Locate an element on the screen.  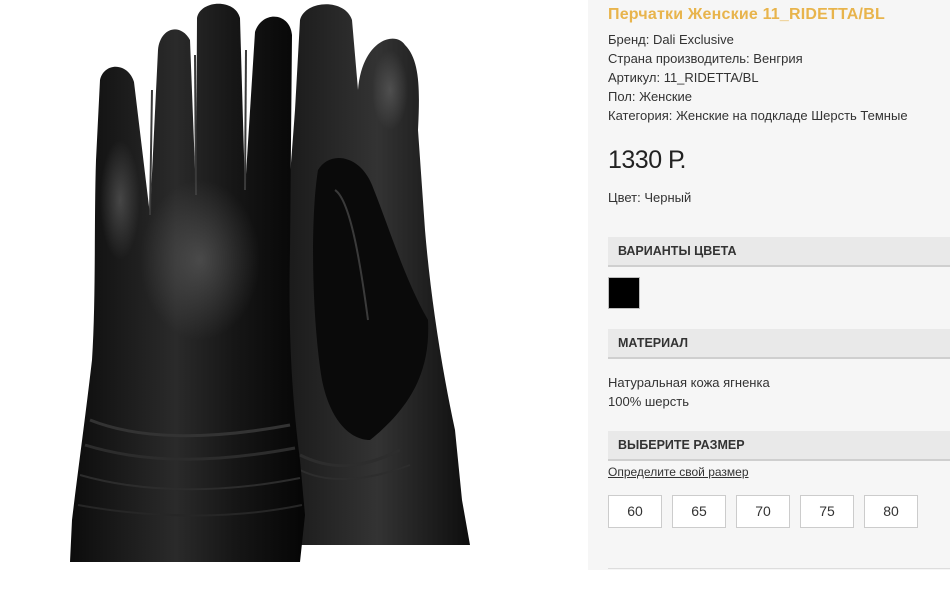
size-options: 60 65 70 75 80 is located at coordinates (763, 511).